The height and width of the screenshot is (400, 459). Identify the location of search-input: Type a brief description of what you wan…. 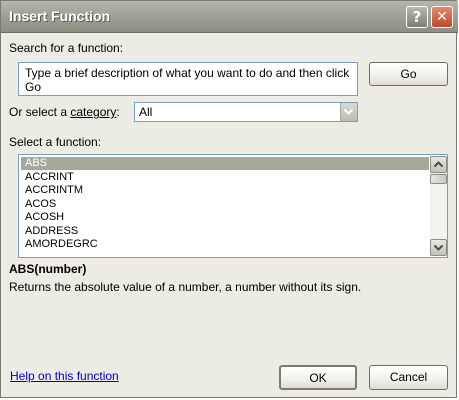
(188, 79).